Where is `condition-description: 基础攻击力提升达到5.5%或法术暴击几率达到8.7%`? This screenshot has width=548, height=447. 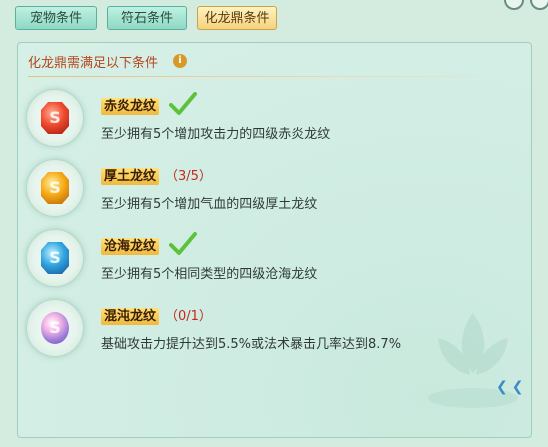 condition-description: 基础攻击力提升达到5.5%或法术暴击几率达到8.7% is located at coordinates (251, 344).